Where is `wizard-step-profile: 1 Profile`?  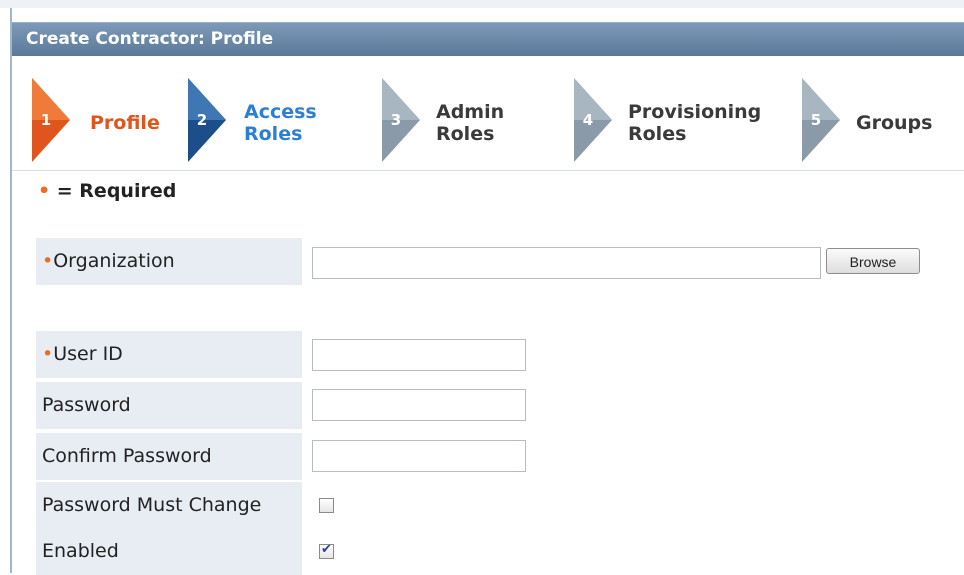
wizard-step-profile: 1 Profile is located at coordinates (107, 123).